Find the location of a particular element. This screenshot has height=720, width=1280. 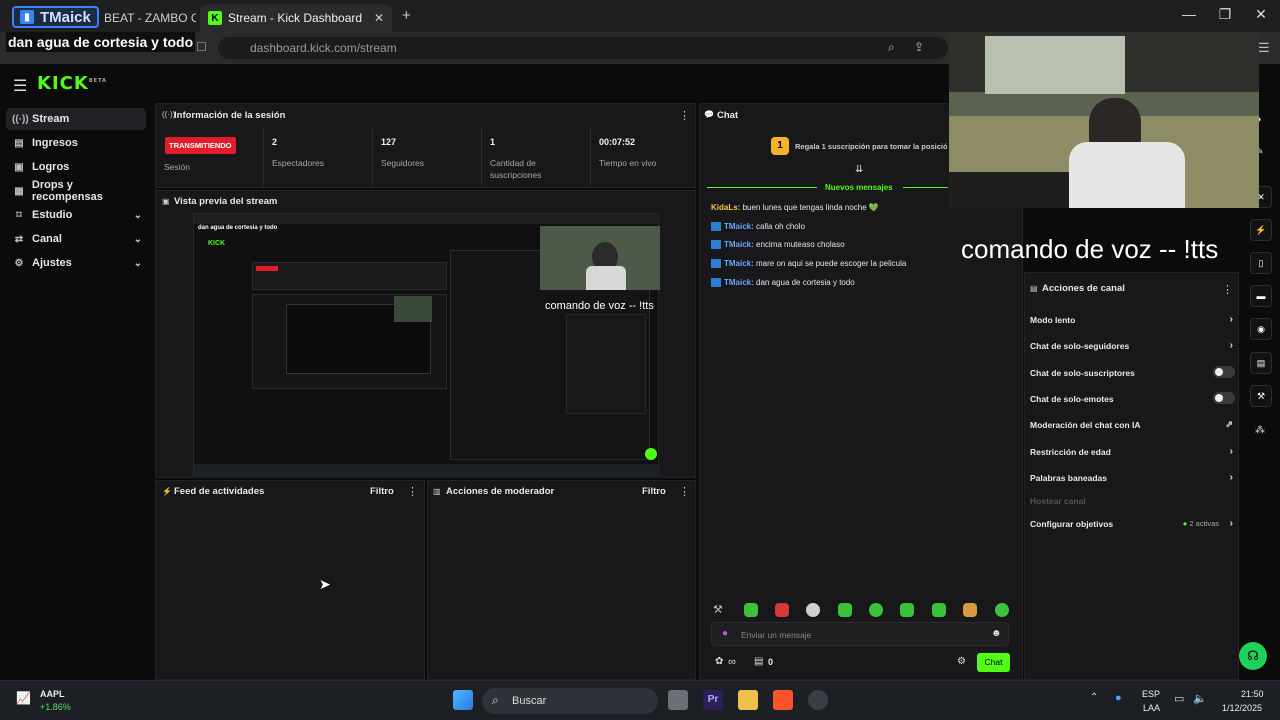

sidebar-item-logros: ▣ Logros is located at coordinates (76, 167).